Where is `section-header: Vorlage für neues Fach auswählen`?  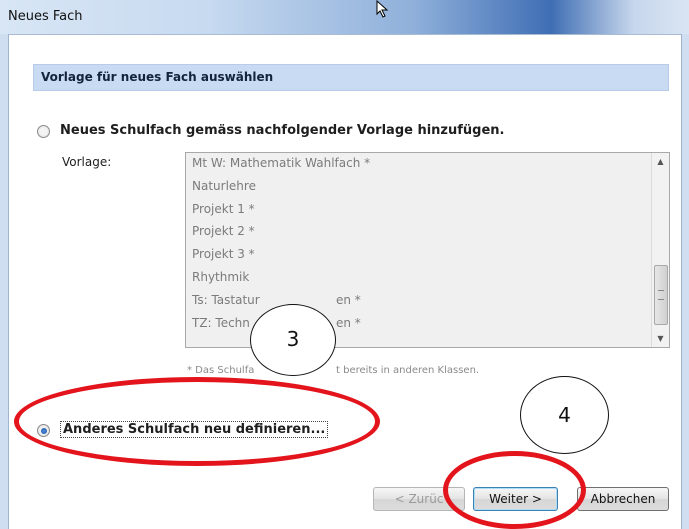 section-header: Vorlage für neues Fach auswählen is located at coordinates (351, 77).